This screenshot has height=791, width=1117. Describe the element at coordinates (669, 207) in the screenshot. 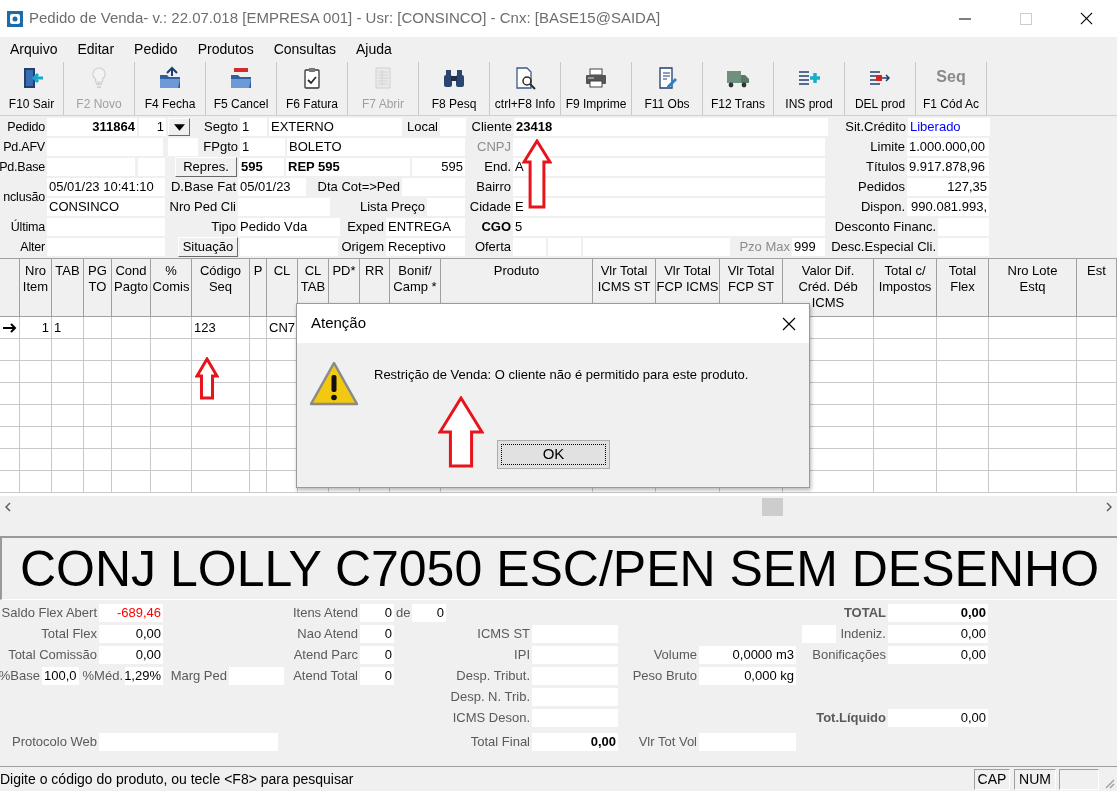

I see `text-field: E` at that location.